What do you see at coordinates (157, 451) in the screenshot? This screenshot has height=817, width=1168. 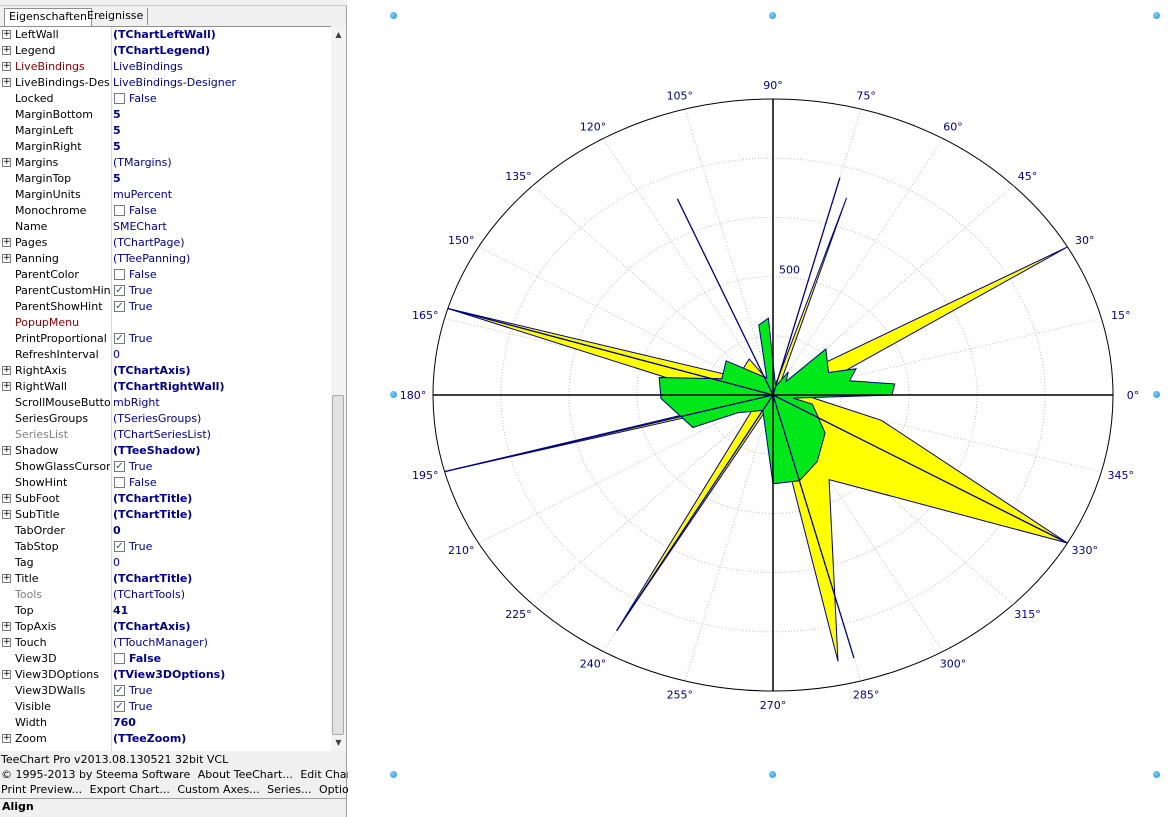 I see `property-value: (TTeeShadow)` at bounding box center [157, 451].